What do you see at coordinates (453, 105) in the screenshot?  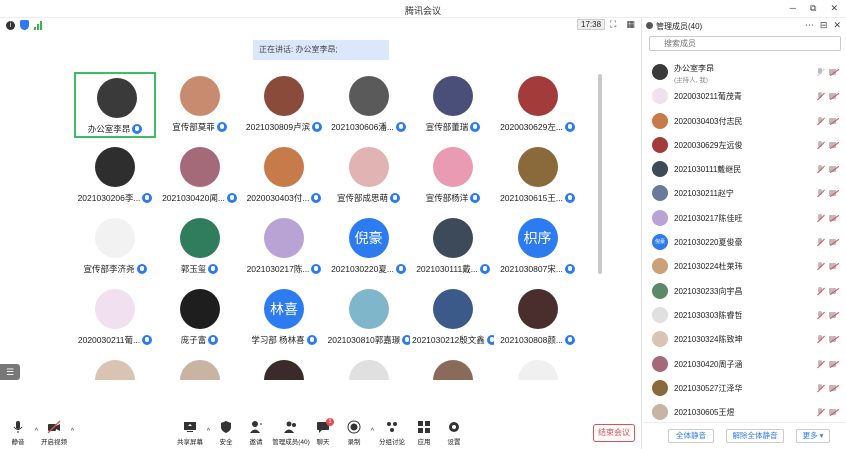 I see `participant-tile: 宣传部董瑞` at bounding box center [453, 105].